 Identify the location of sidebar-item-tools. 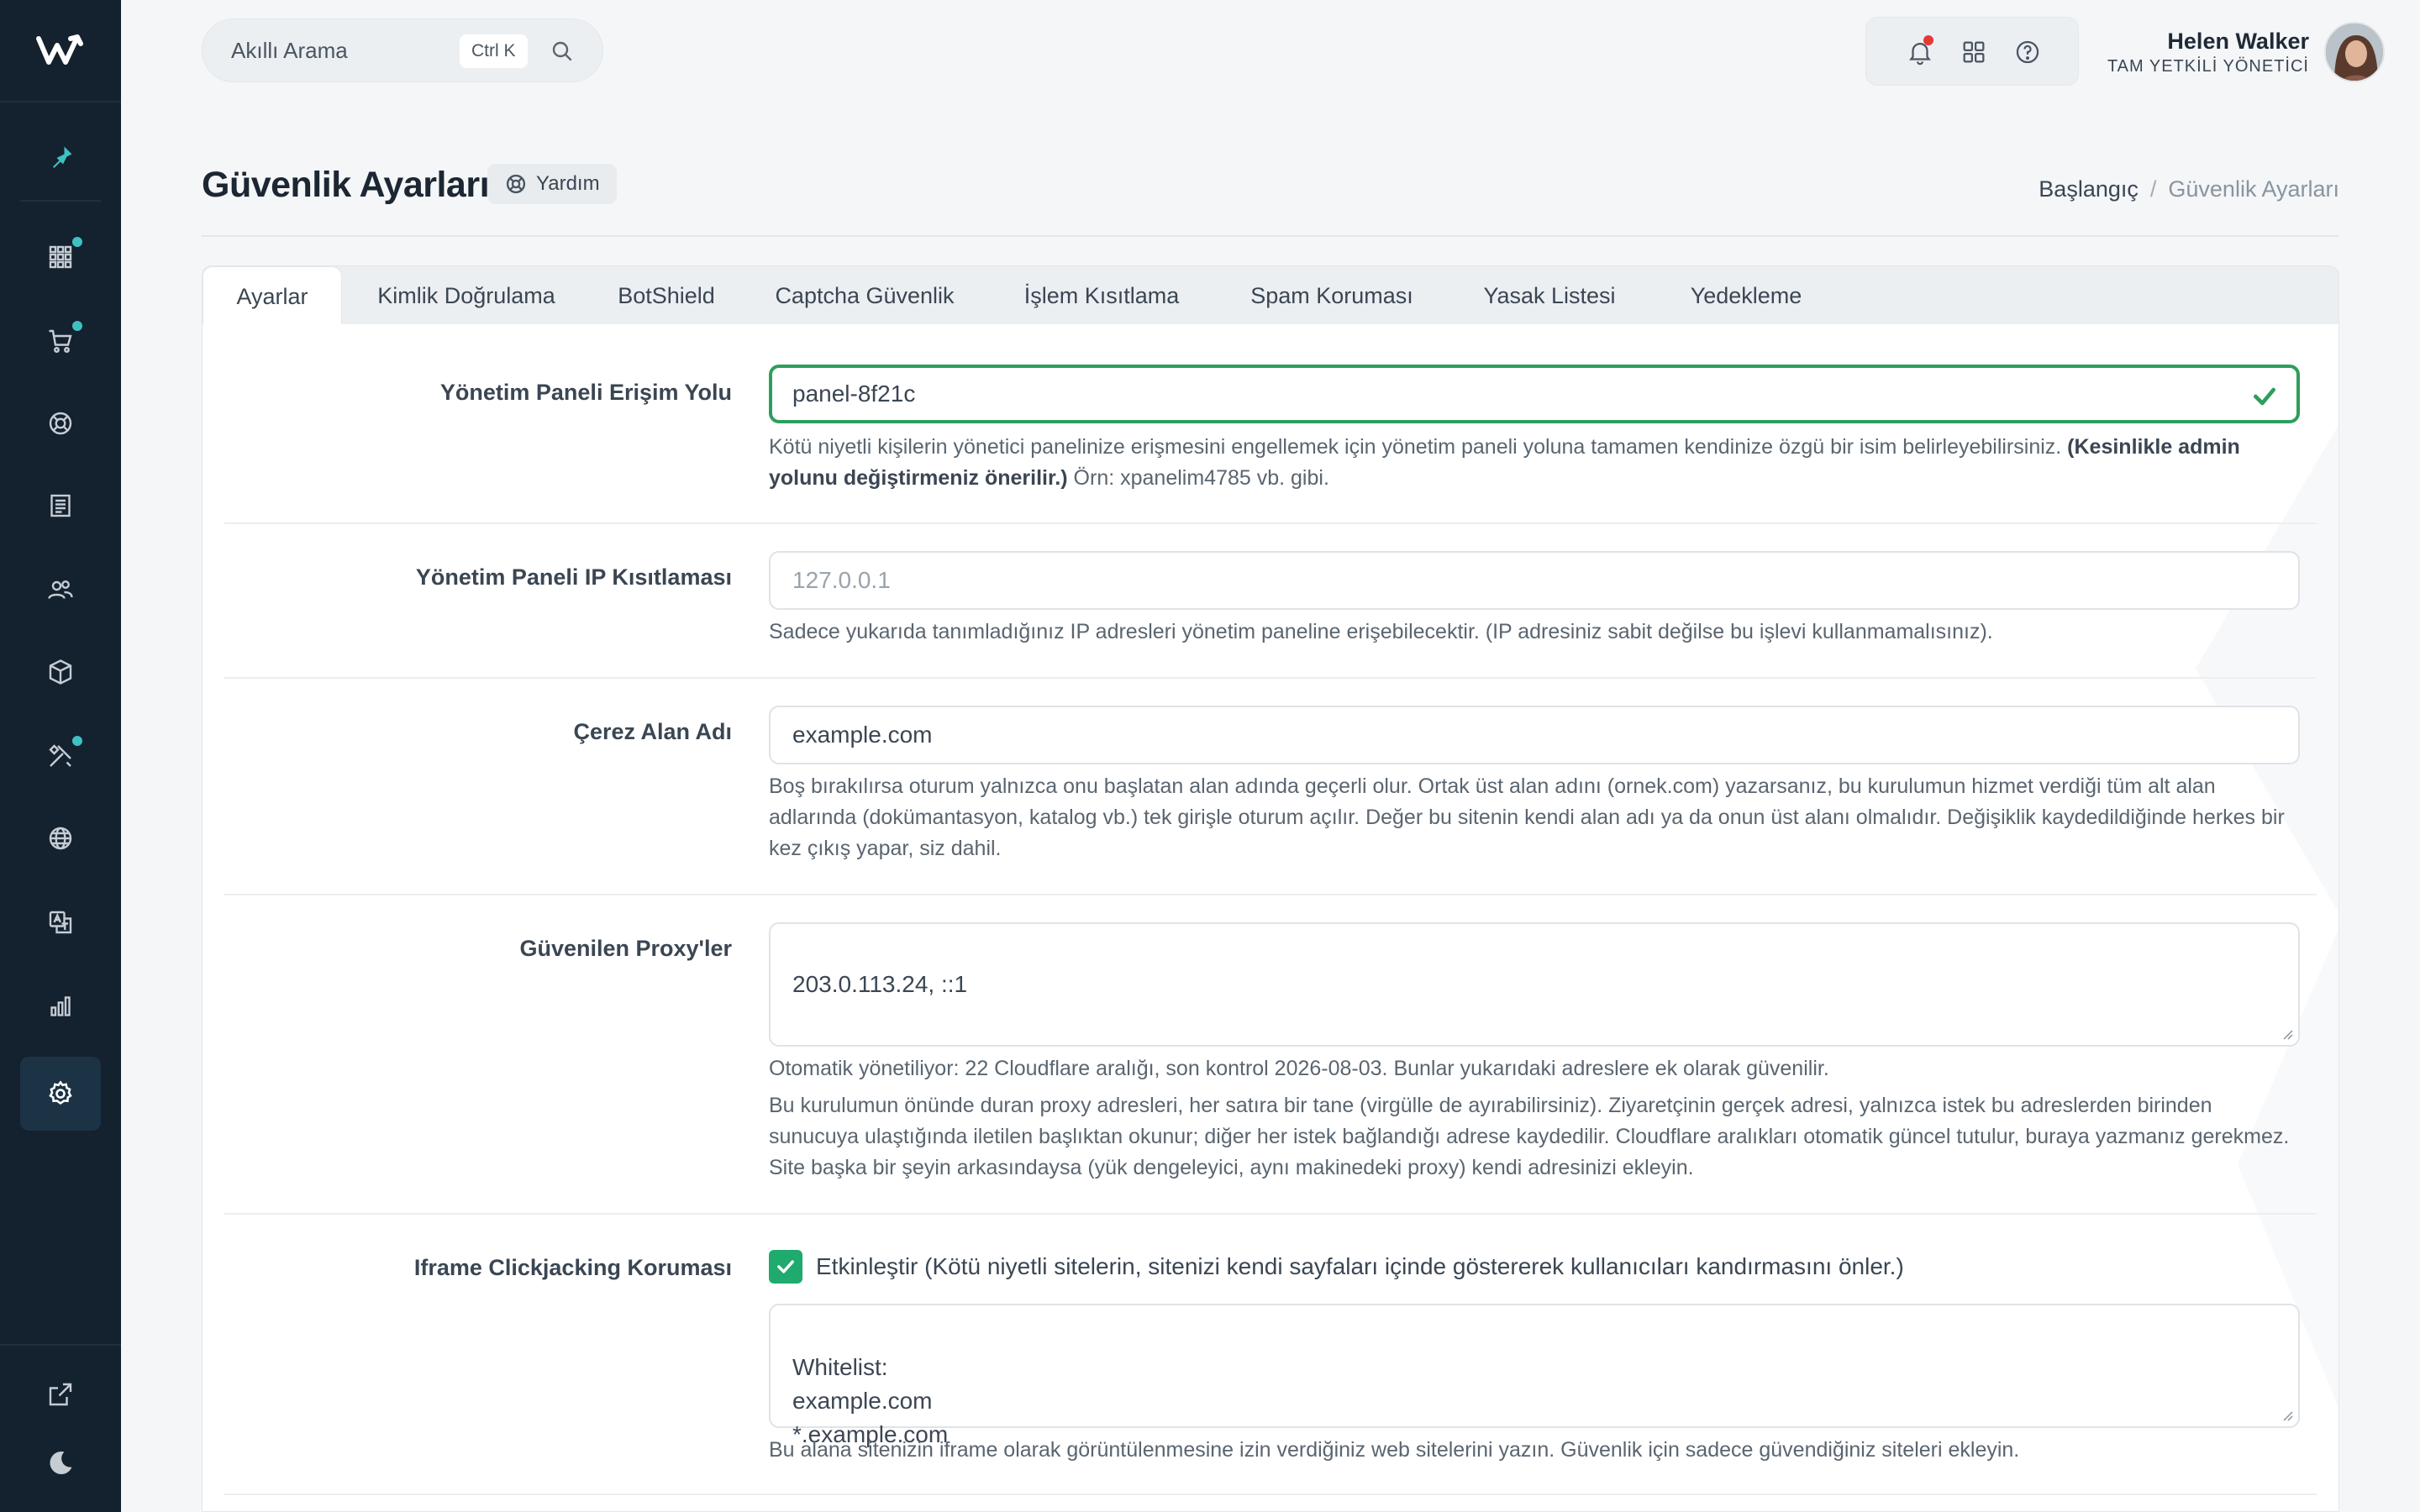
(60, 756).